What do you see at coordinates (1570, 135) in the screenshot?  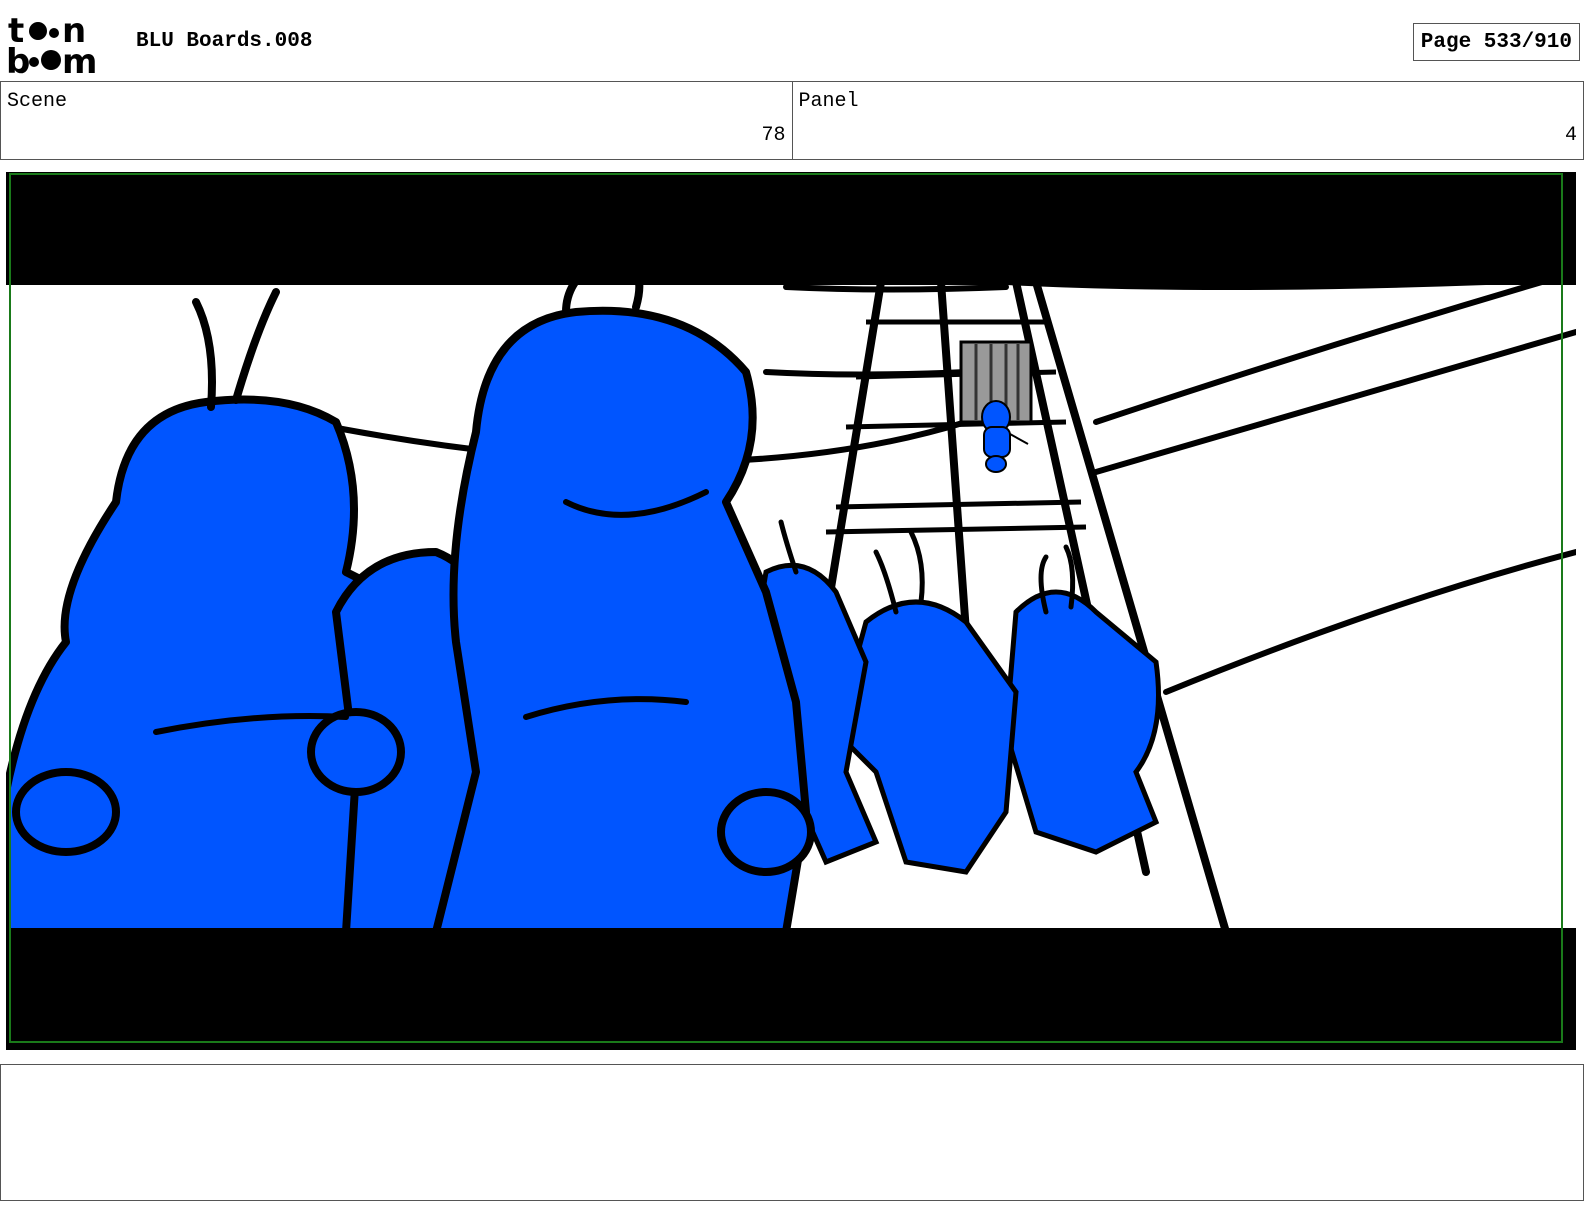 I see `panel-number: 4` at bounding box center [1570, 135].